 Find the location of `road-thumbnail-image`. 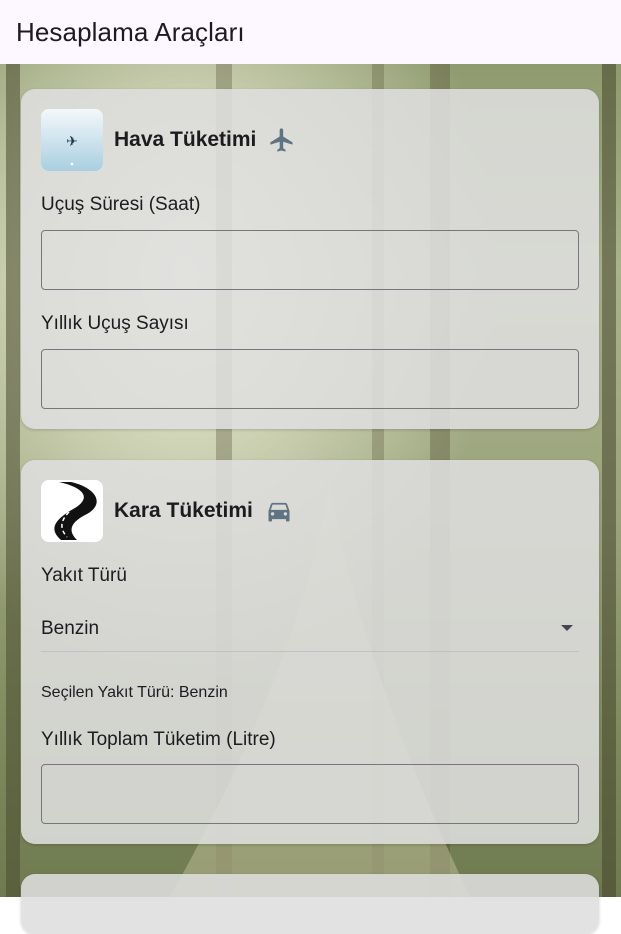

road-thumbnail-image is located at coordinates (72, 511).